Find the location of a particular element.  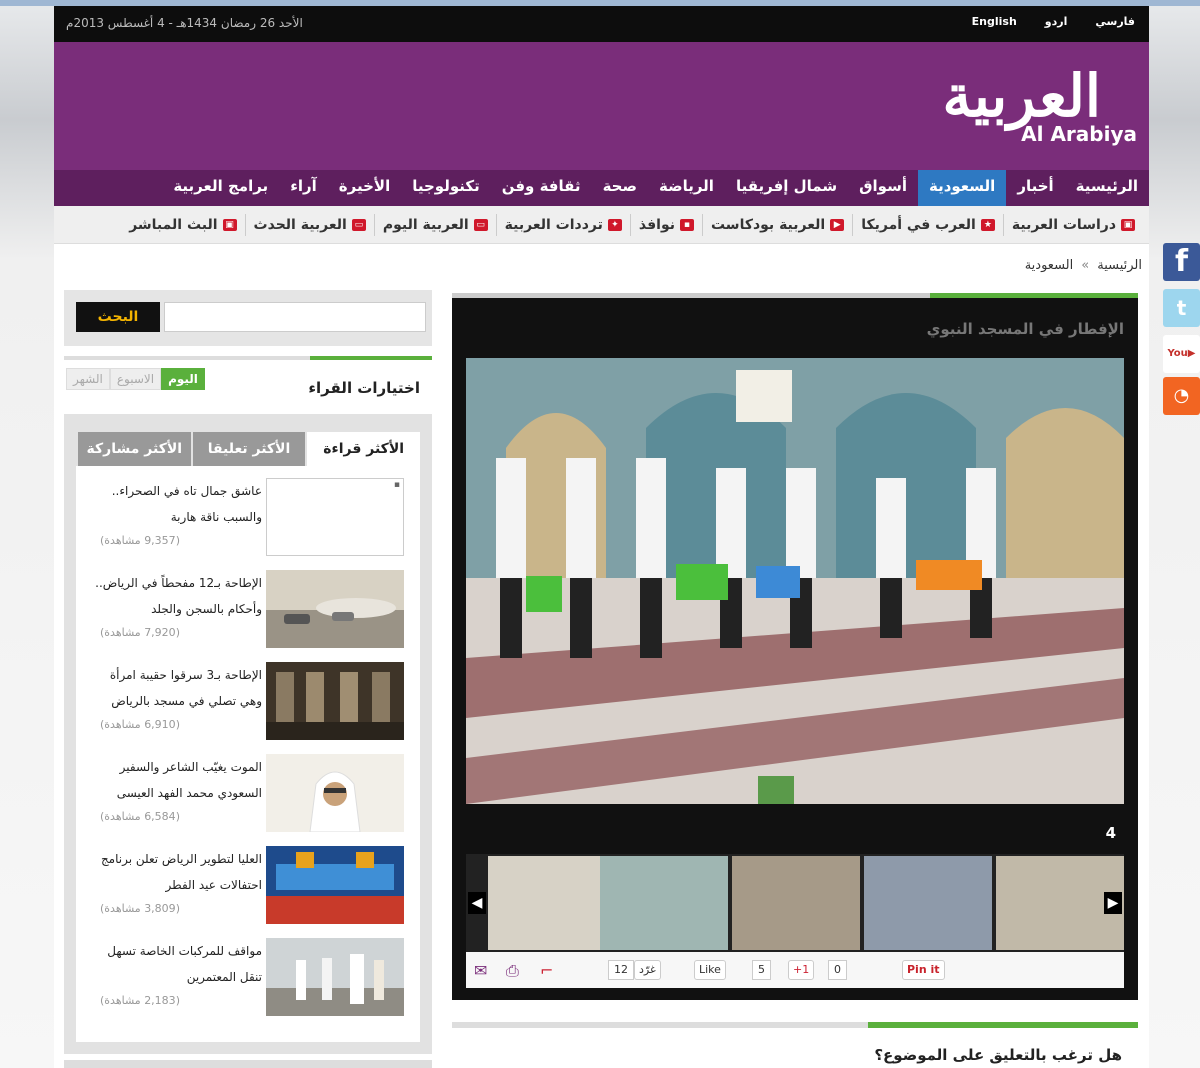

tab-most-commented: الأكثر تعليقا is located at coordinates (249, 449).